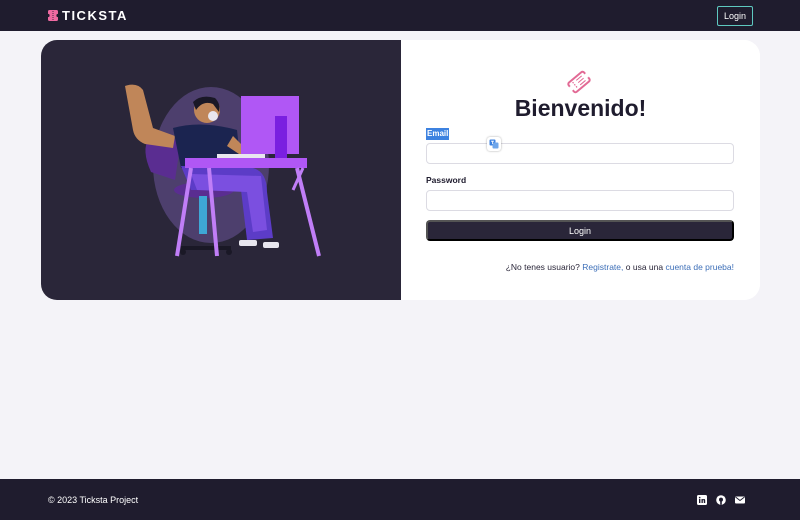  What do you see at coordinates (580, 200) in the screenshot?
I see `password-field` at bounding box center [580, 200].